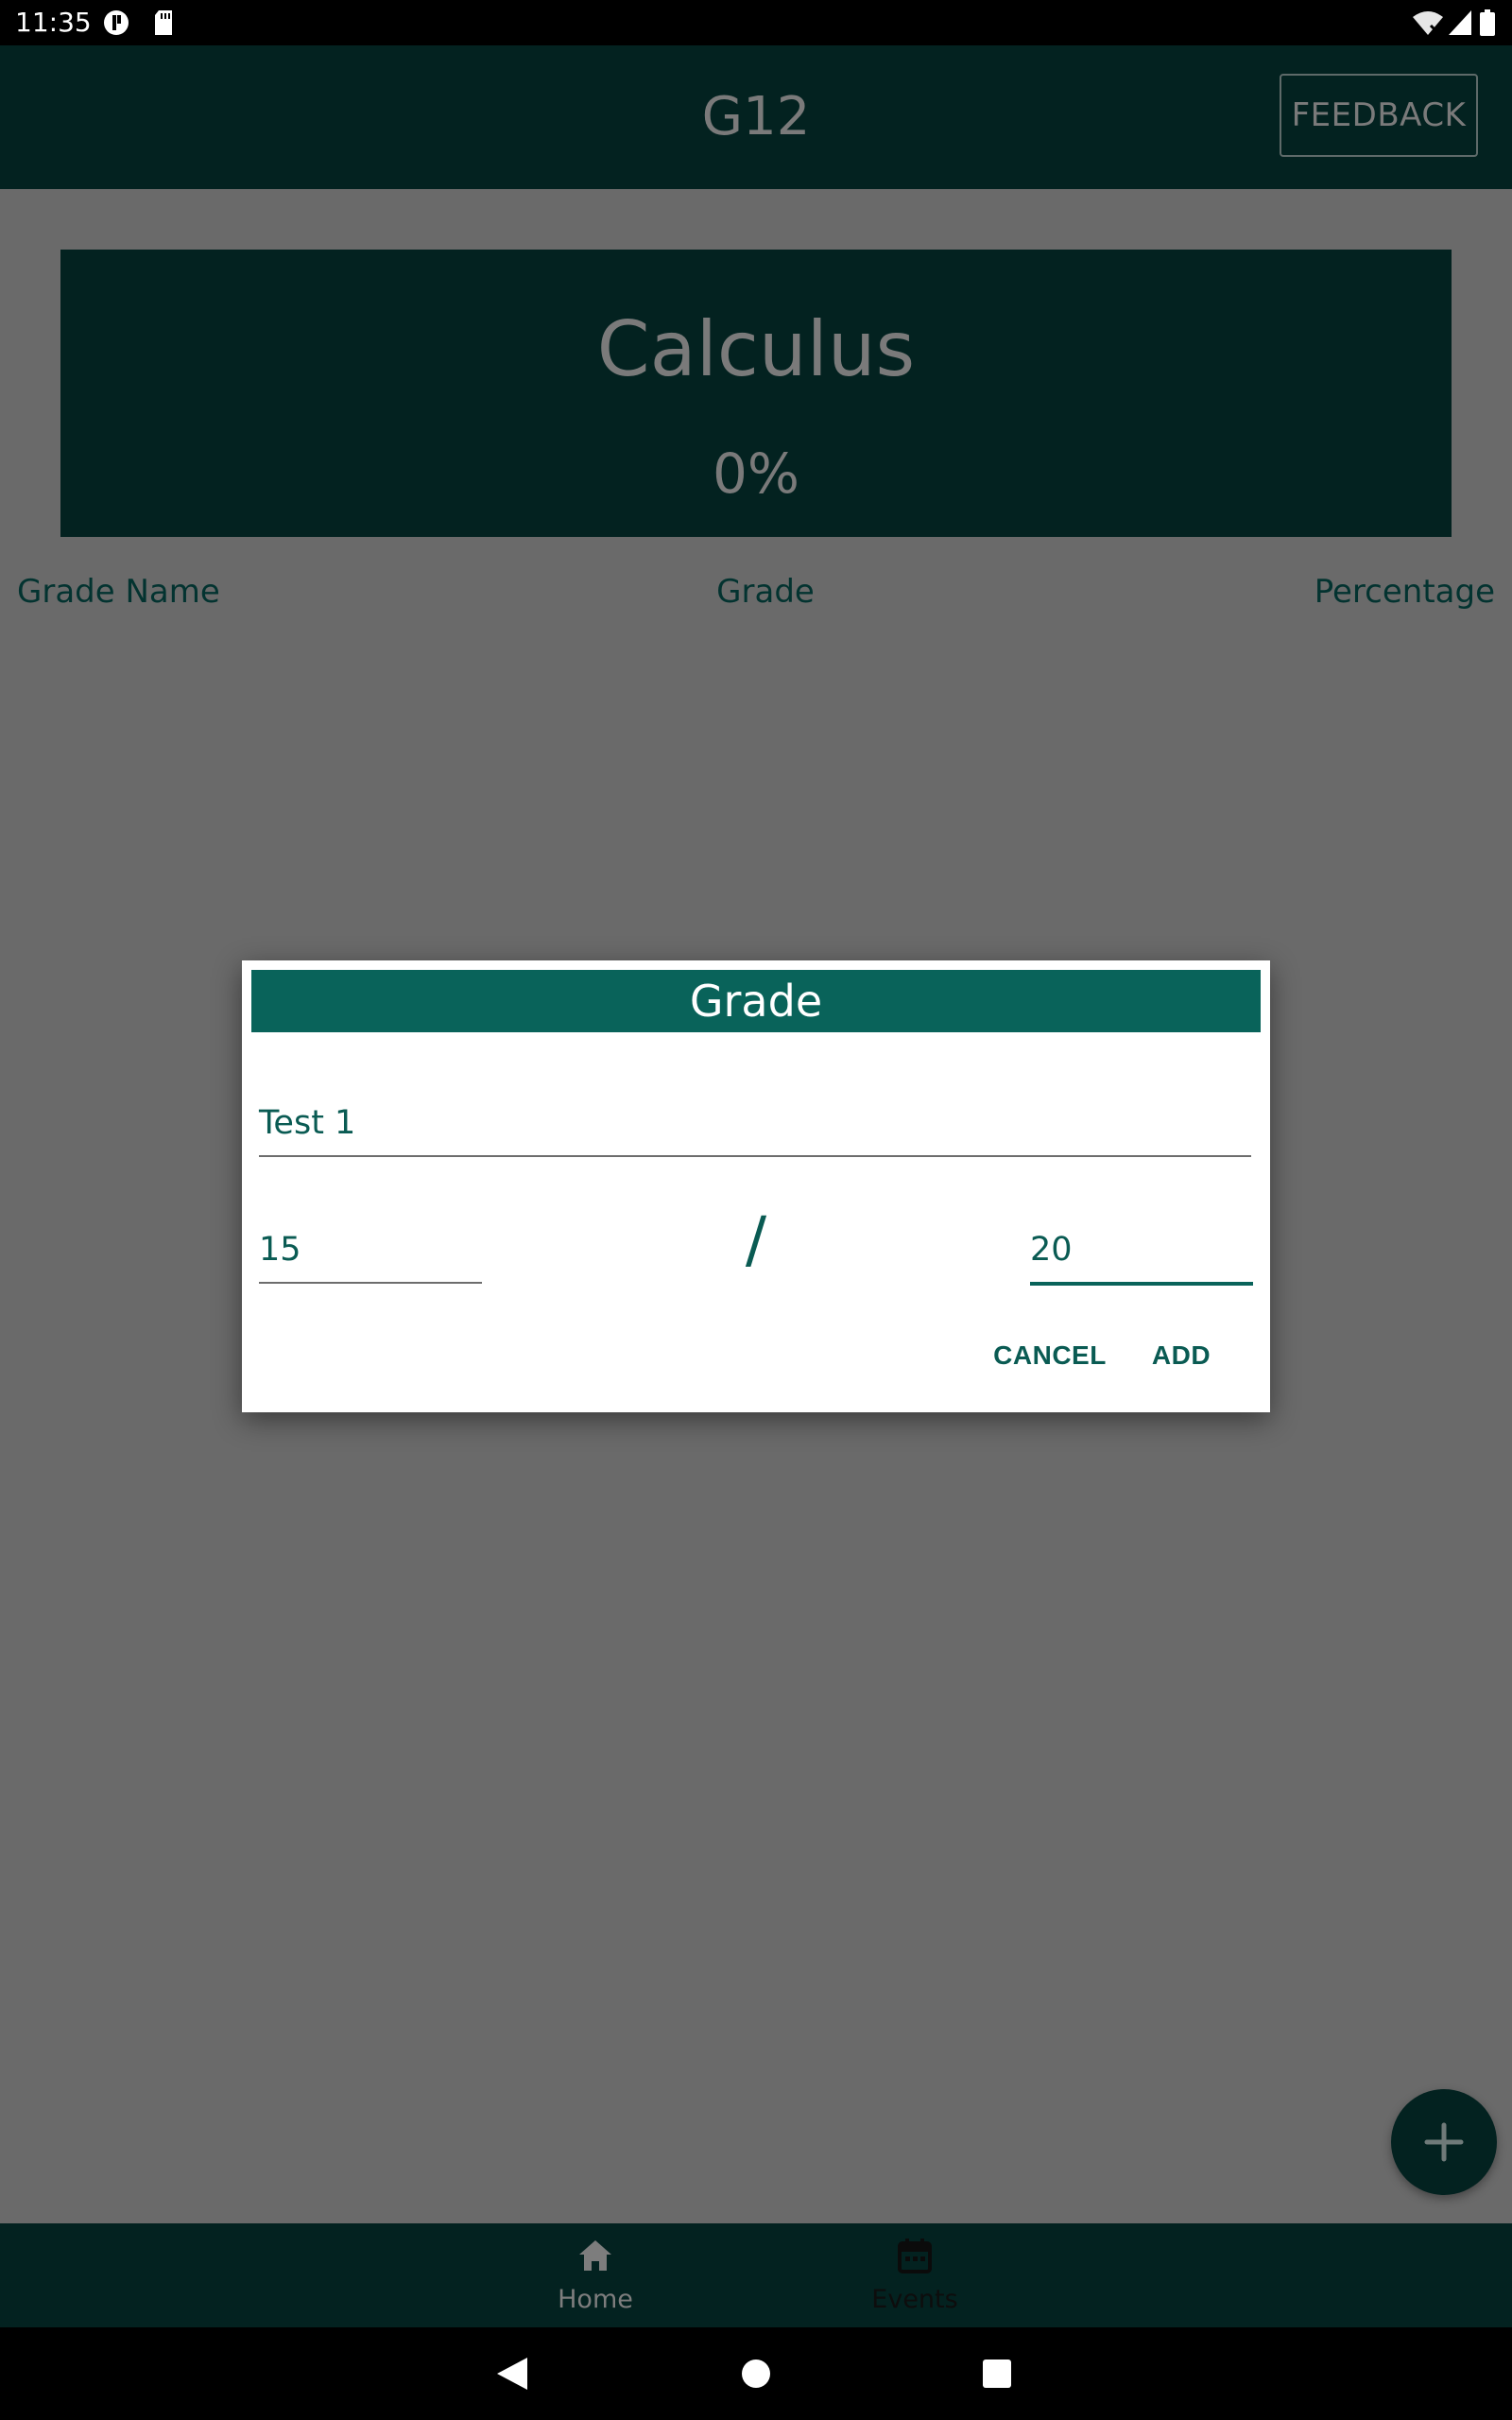 This screenshot has width=1512, height=2420. I want to click on nav-item-events: Events, so click(914, 2275).